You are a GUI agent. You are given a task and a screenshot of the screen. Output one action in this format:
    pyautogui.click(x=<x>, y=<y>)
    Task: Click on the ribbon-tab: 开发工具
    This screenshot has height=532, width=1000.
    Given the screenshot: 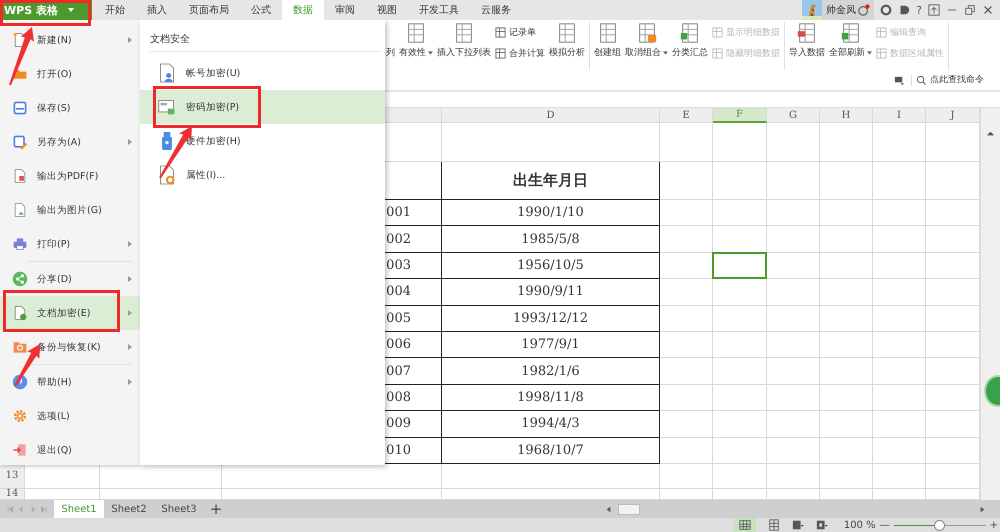 What is the action you would take?
    pyautogui.click(x=439, y=10)
    